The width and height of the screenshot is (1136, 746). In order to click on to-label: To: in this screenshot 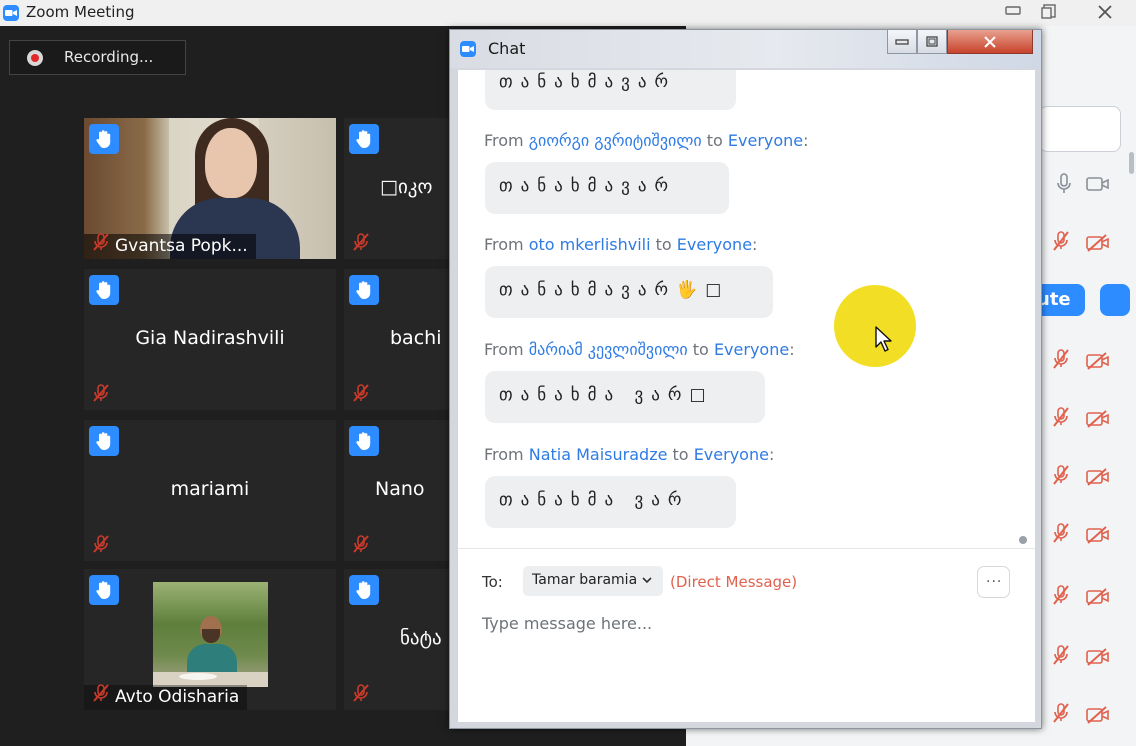, I will do `click(492, 582)`.